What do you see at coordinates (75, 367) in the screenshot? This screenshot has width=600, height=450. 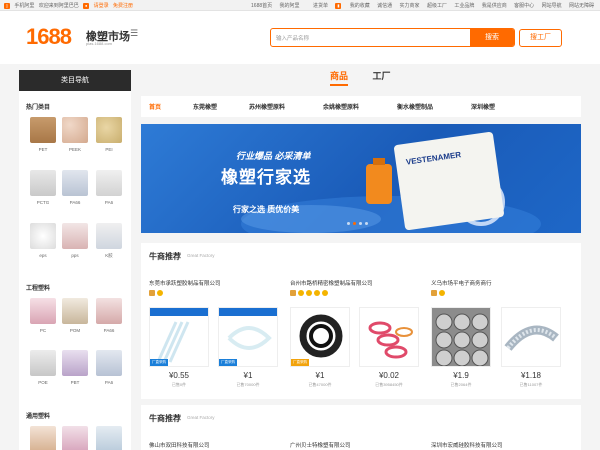 I see `category-item: PBT` at bounding box center [75, 367].